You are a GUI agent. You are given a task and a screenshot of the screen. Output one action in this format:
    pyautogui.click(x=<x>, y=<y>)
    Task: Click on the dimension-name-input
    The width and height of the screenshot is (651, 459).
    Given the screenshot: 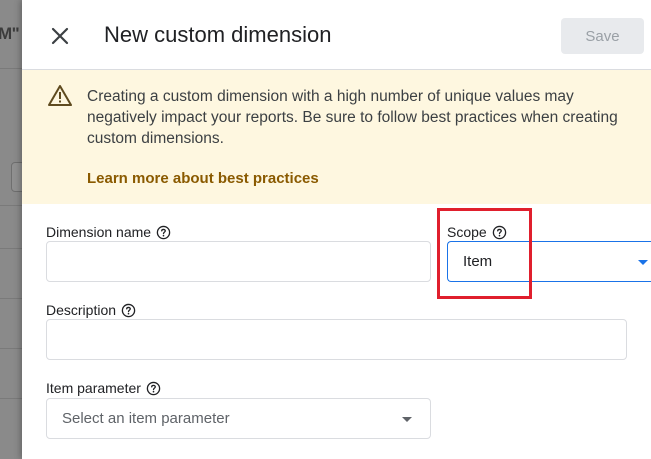 What is the action you would take?
    pyautogui.click(x=238, y=261)
    